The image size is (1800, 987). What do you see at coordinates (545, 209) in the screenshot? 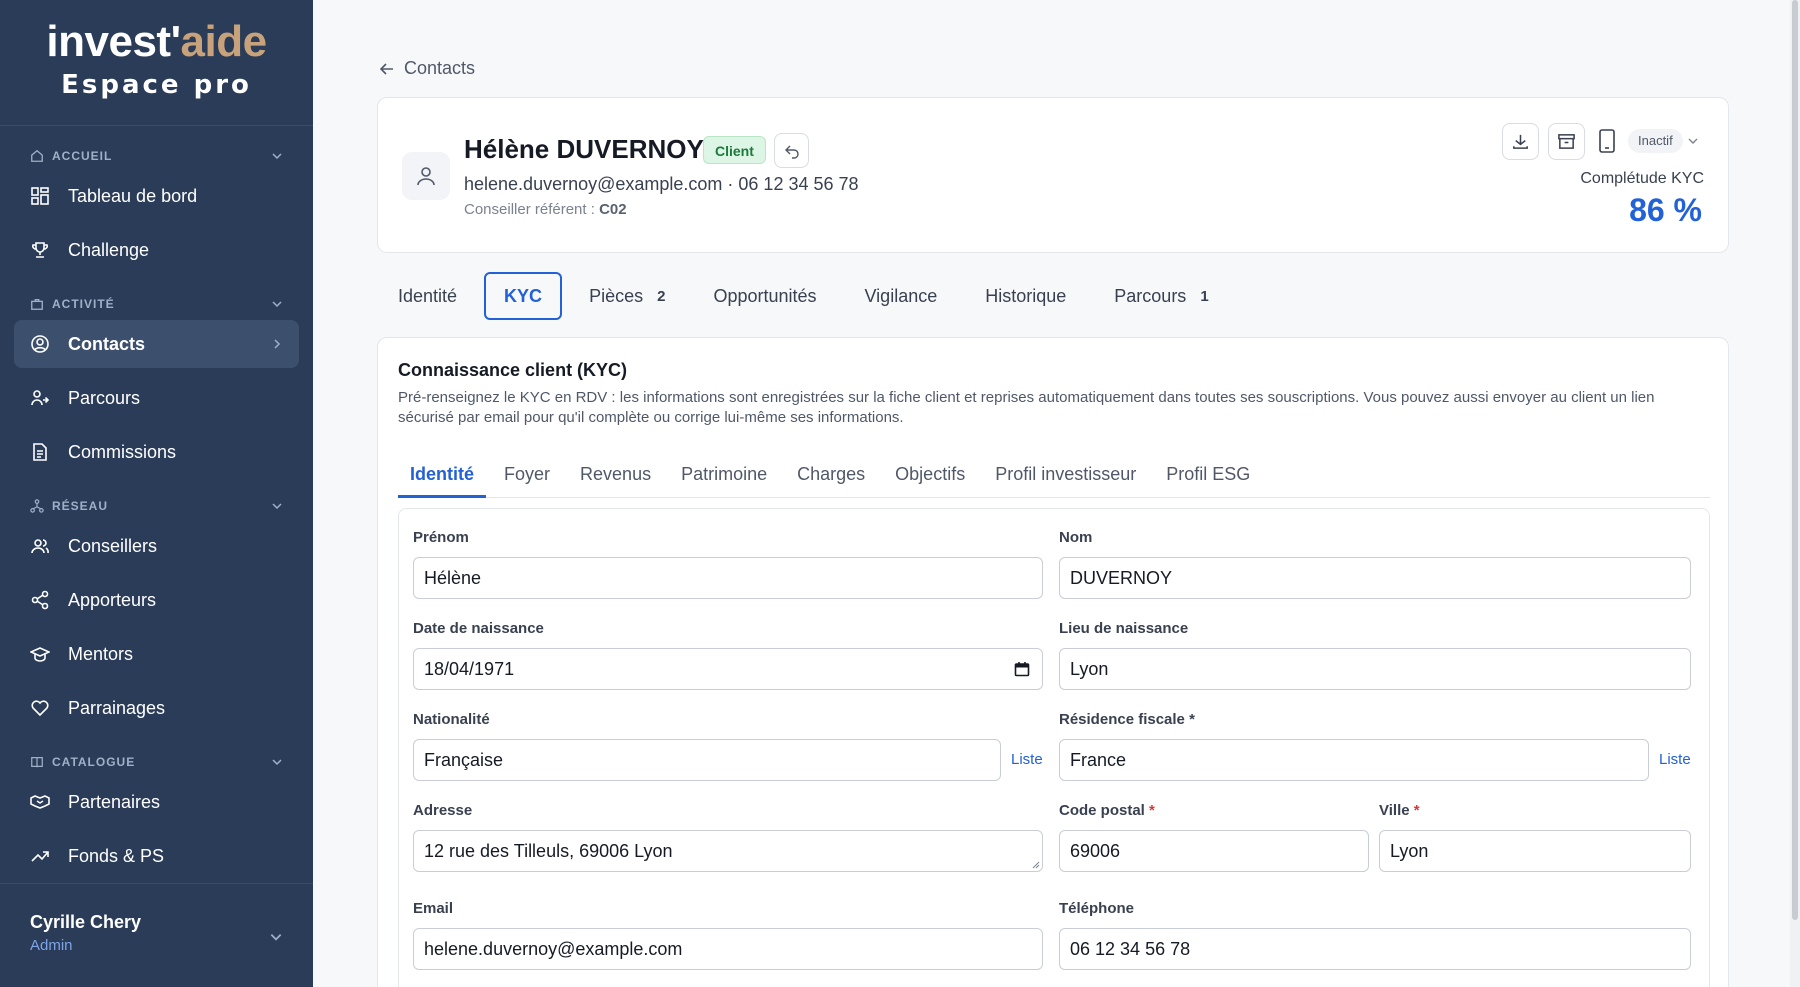
I see `client-advisor: Conseiller référent : C02` at bounding box center [545, 209].